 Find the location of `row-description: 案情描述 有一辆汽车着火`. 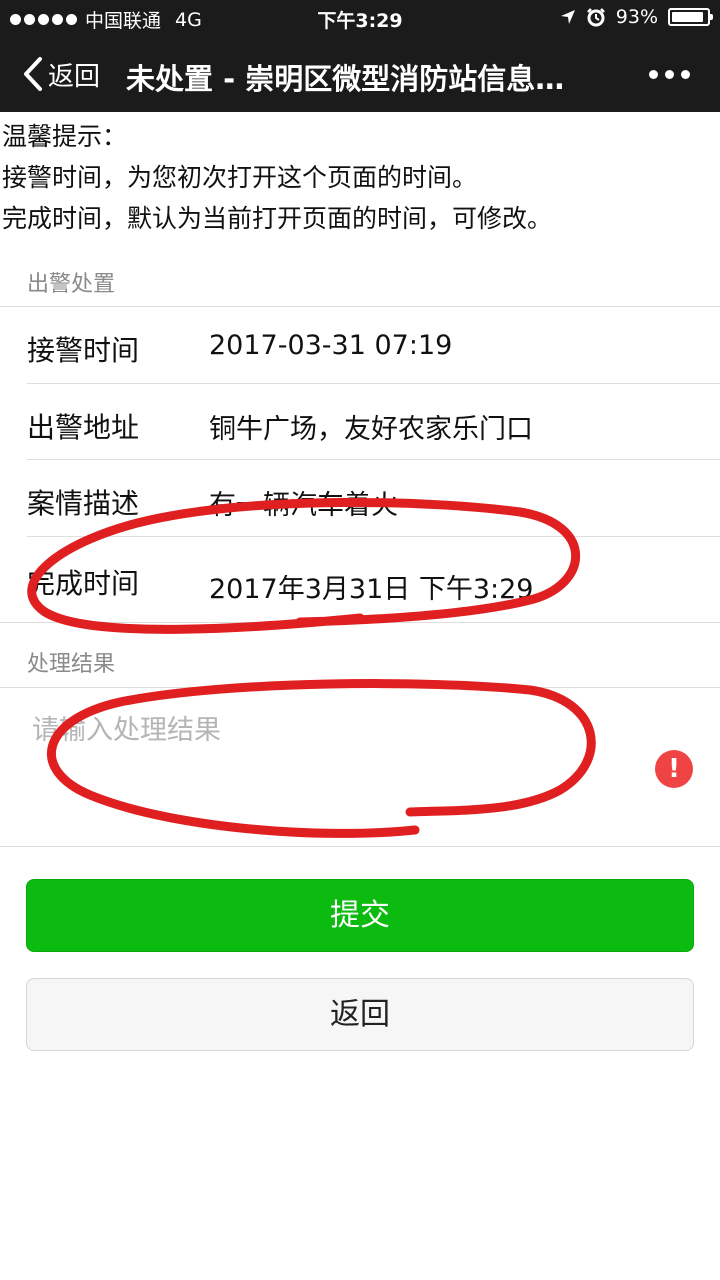

row-description: 案情描述 有一辆汽车着火 is located at coordinates (360, 498).